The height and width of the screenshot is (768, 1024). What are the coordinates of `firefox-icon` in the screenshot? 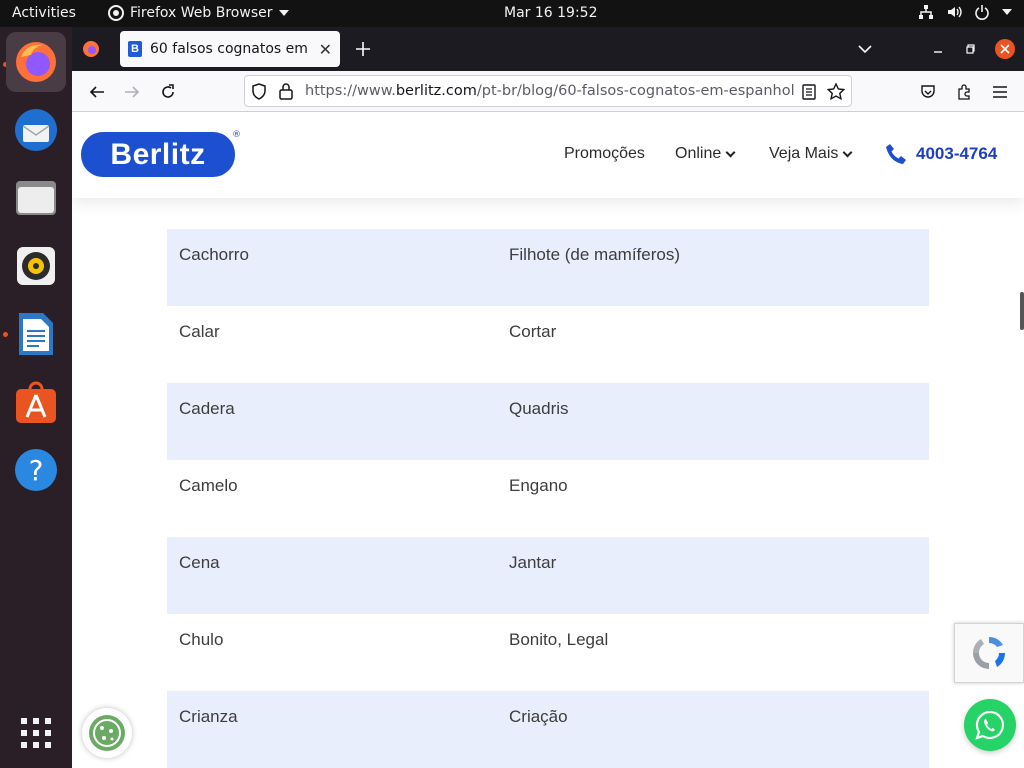 It's located at (36, 62).